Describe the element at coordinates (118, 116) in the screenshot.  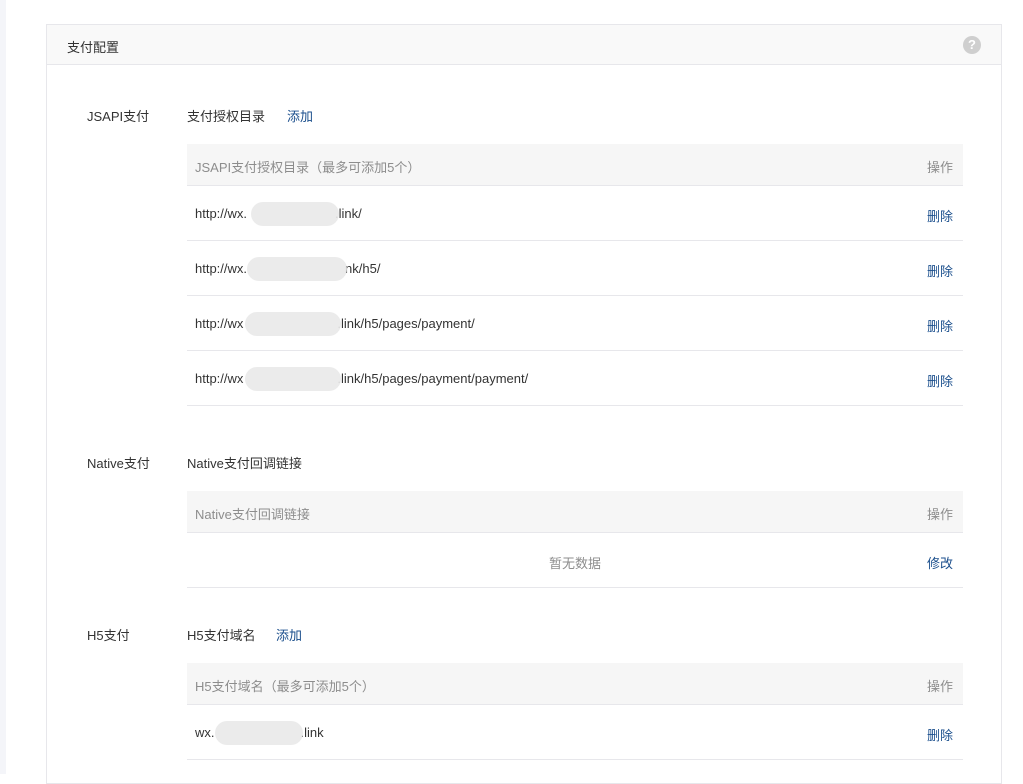
I see `jsapi-section-label: JSAPI支付` at that location.